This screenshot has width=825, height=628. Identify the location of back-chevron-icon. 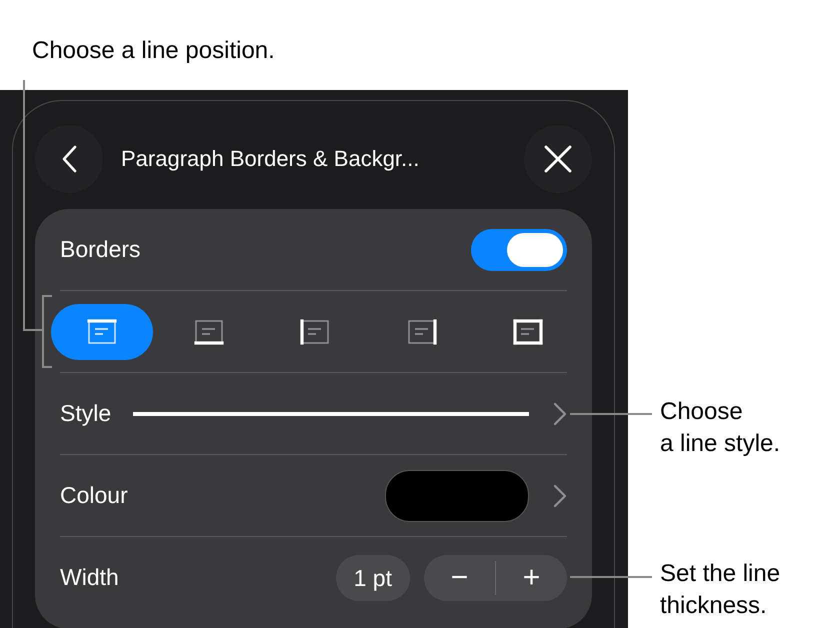
(69, 159).